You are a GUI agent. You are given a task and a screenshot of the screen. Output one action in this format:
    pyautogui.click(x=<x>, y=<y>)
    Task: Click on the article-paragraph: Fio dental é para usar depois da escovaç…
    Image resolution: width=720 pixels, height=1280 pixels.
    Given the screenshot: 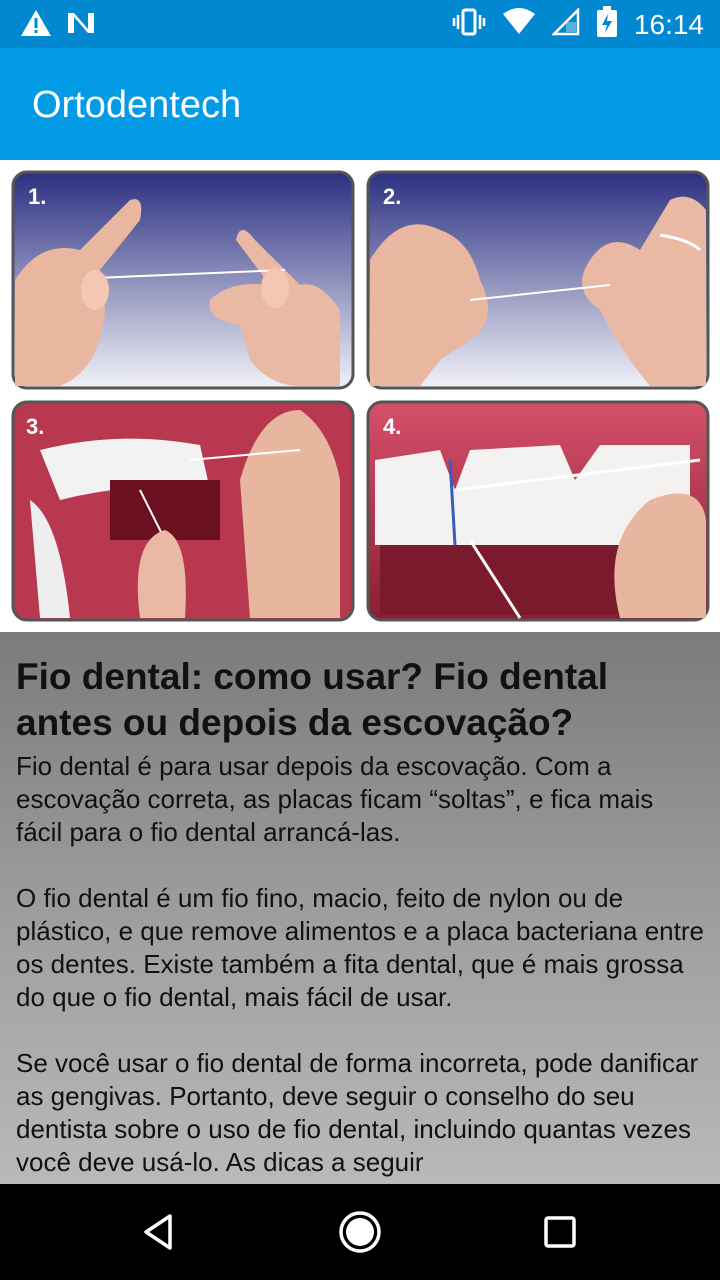 What is the action you would take?
    pyautogui.click(x=335, y=799)
    